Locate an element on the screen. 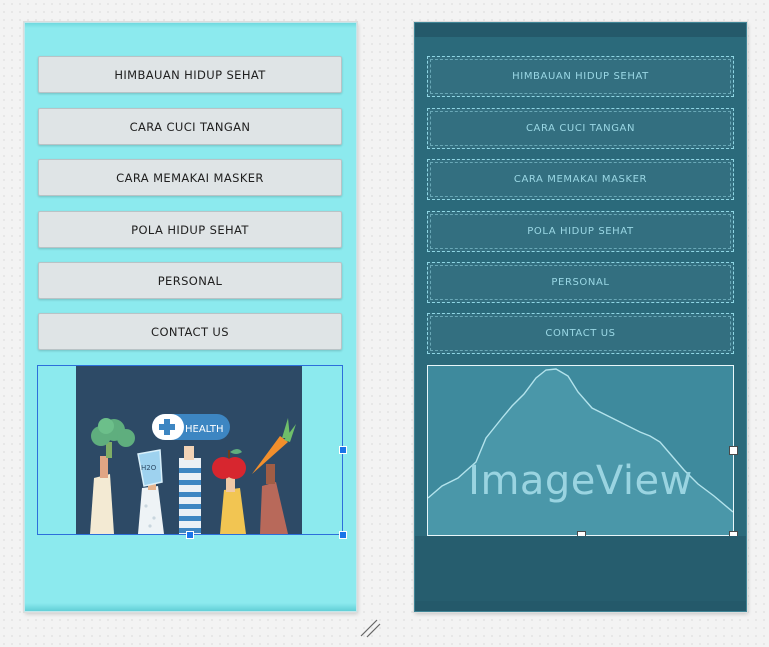 The image size is (769, 647). badge-text: HEALTH is located at coordinates (204, 429).